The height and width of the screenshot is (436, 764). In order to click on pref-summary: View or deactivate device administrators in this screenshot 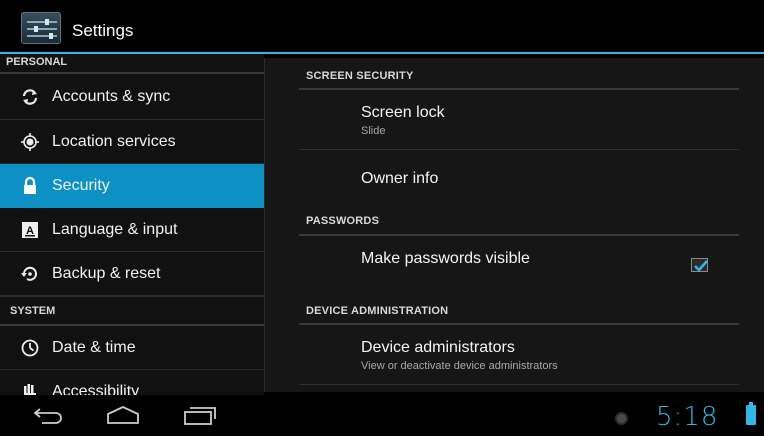, I will do `click(459, 366)`.